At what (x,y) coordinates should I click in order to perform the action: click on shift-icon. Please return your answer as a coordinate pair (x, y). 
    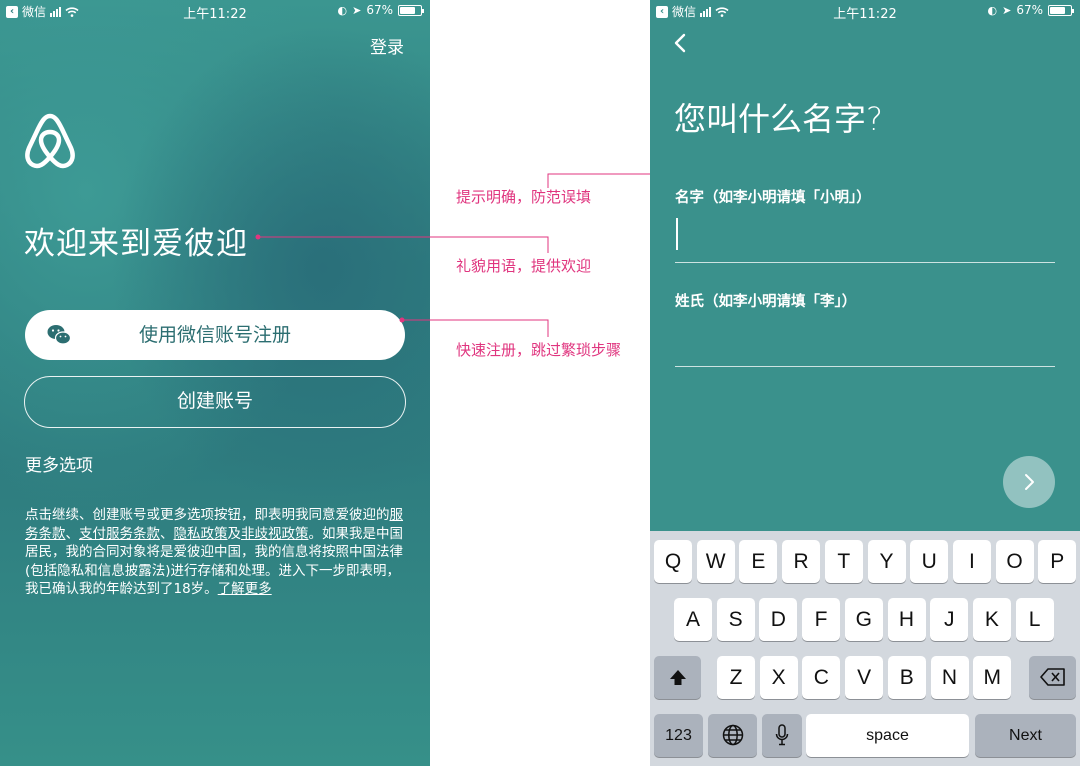
    Looking at the image, I should click on (677, 677).